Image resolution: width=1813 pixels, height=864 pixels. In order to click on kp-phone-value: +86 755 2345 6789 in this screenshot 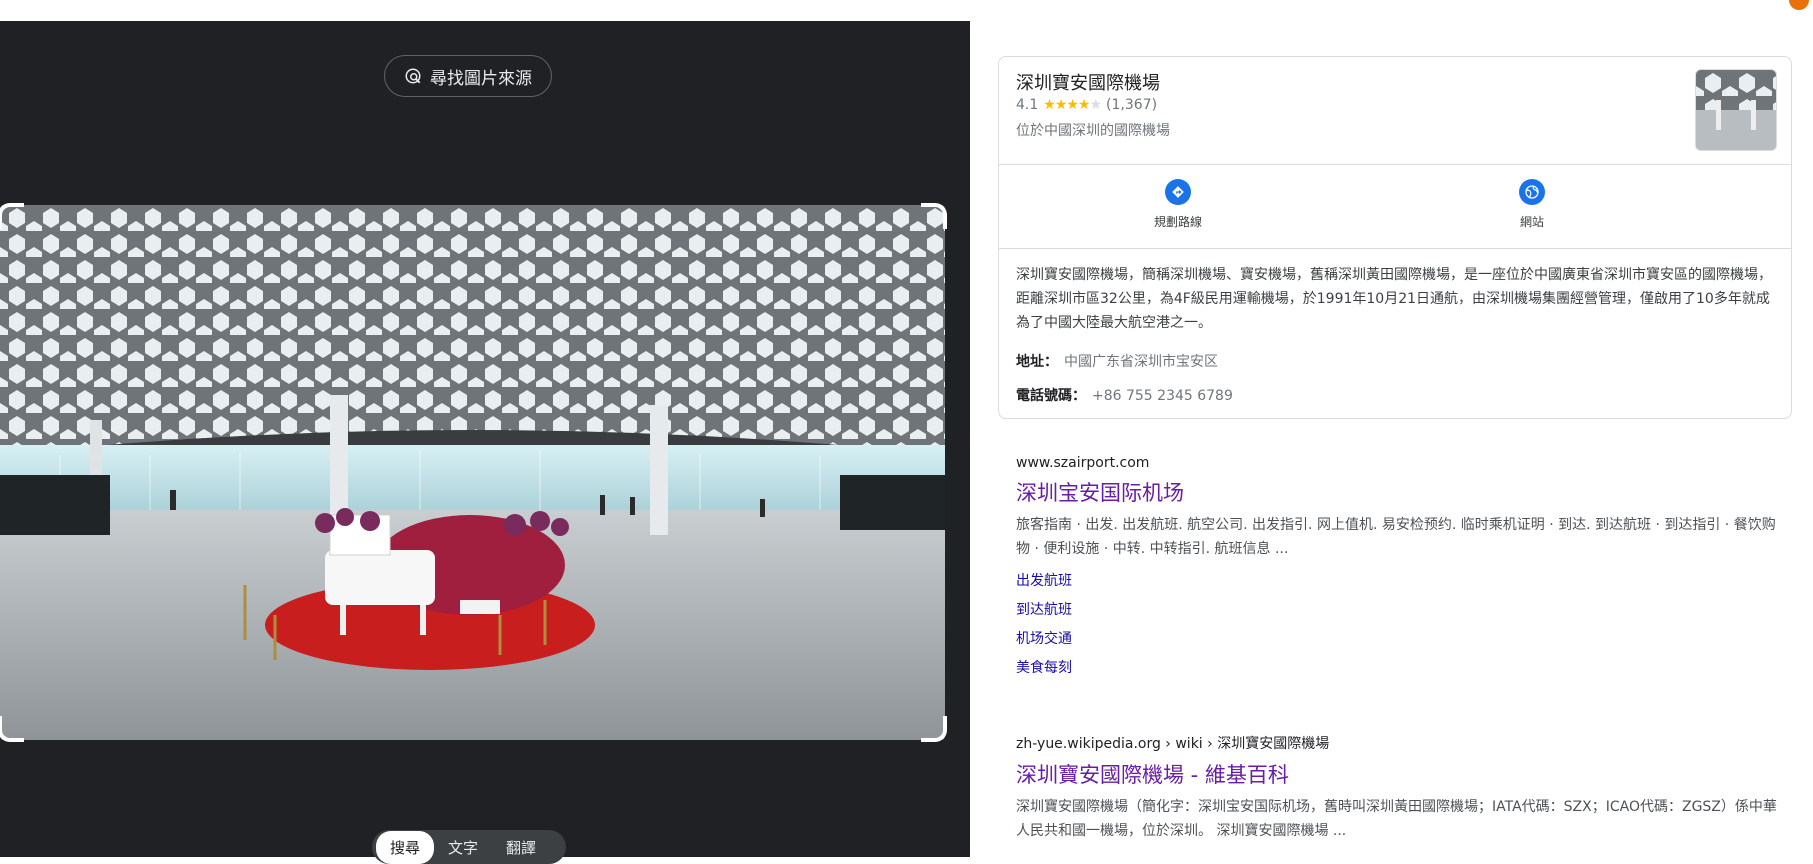, I will do `click(1162, 396)`.